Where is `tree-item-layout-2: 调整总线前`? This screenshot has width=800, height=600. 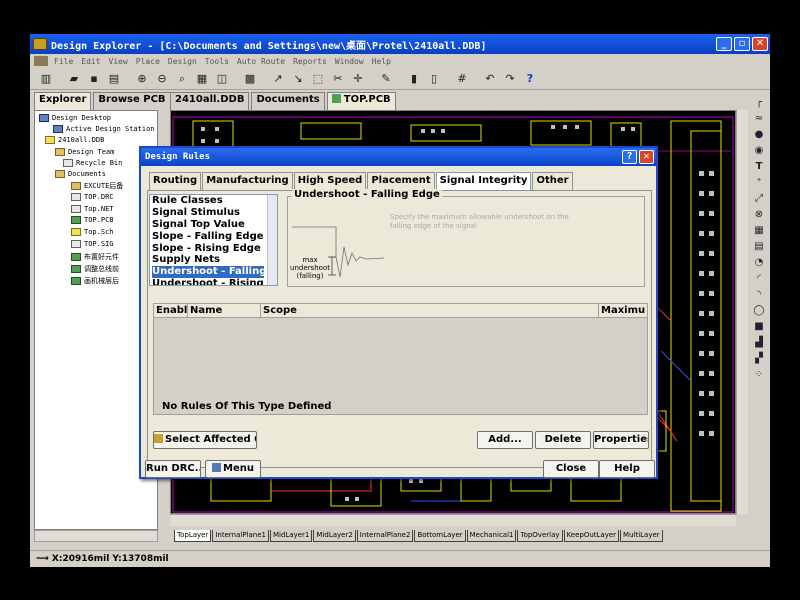 tree-item-layout-2: 调整总线前 is located at coordinates (95, 269).